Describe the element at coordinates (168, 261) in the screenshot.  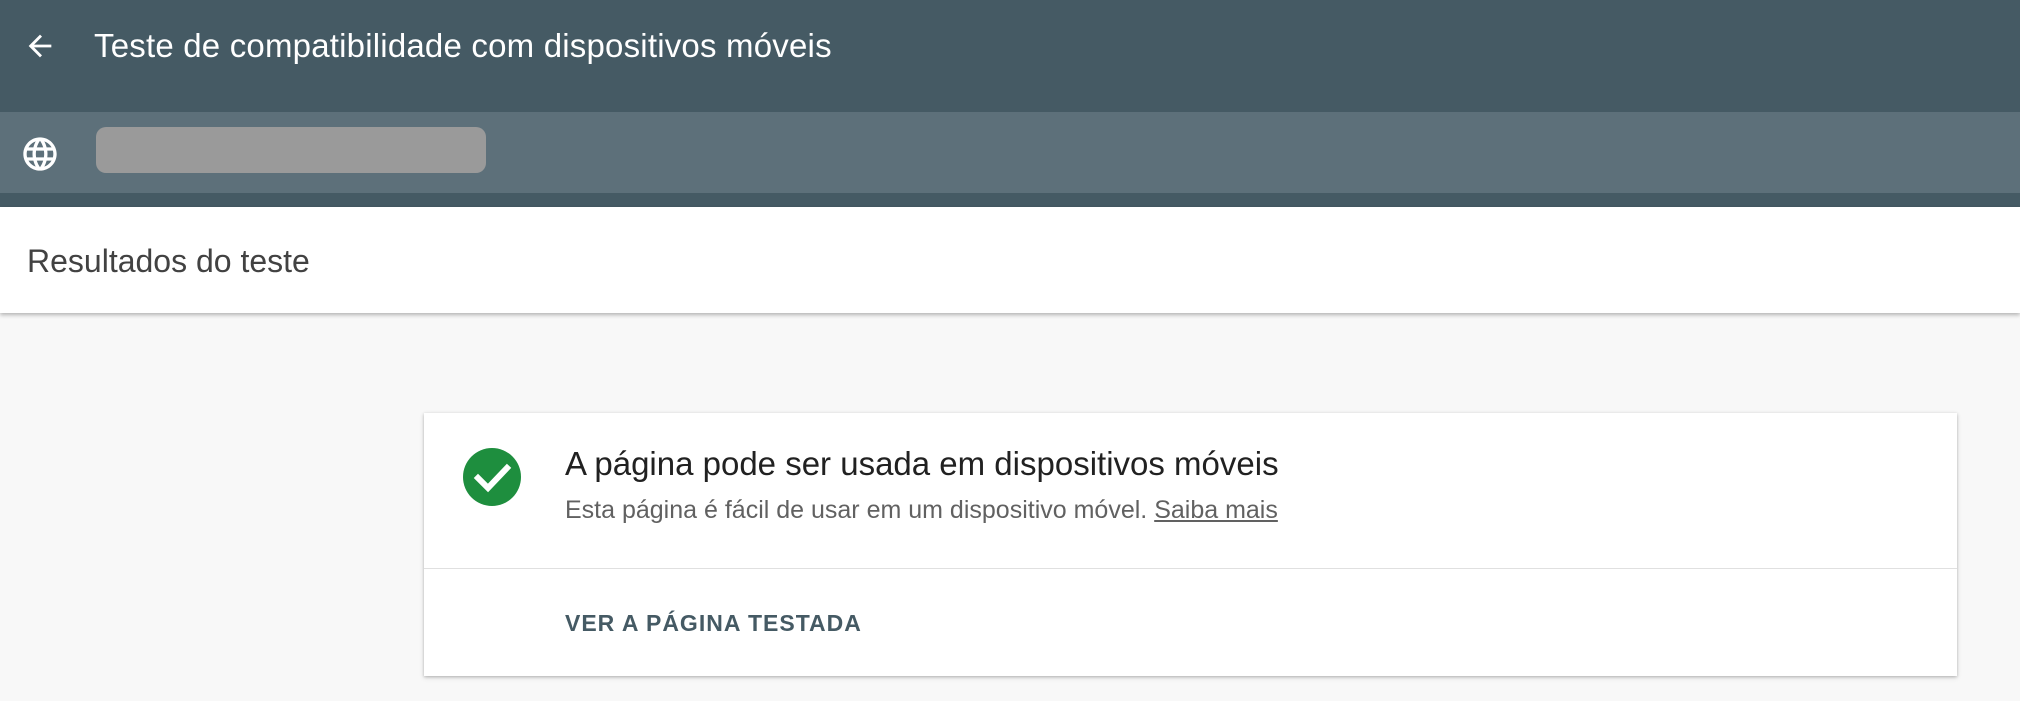
I see `results-title: Resultados do teste` at that location.